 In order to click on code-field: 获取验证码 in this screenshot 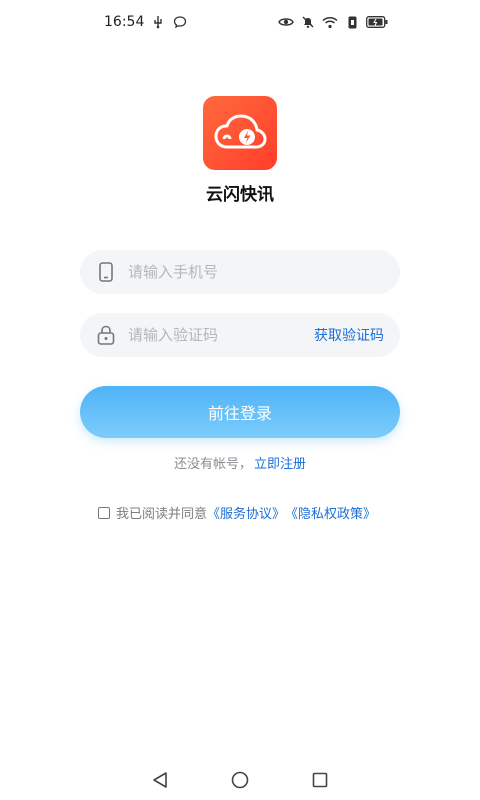, I will do `click(240, 335)`.